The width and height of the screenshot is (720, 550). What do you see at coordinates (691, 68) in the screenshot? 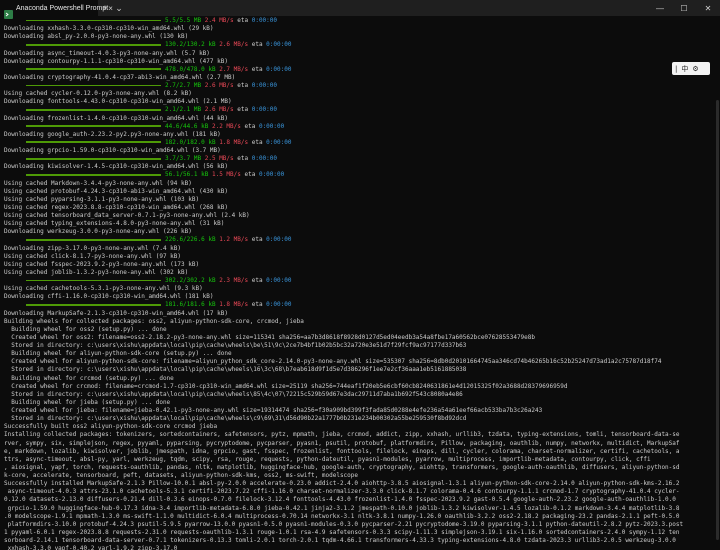
I see `ime-toolbar: | 中 ⚙` at bounding box center [691, 68].